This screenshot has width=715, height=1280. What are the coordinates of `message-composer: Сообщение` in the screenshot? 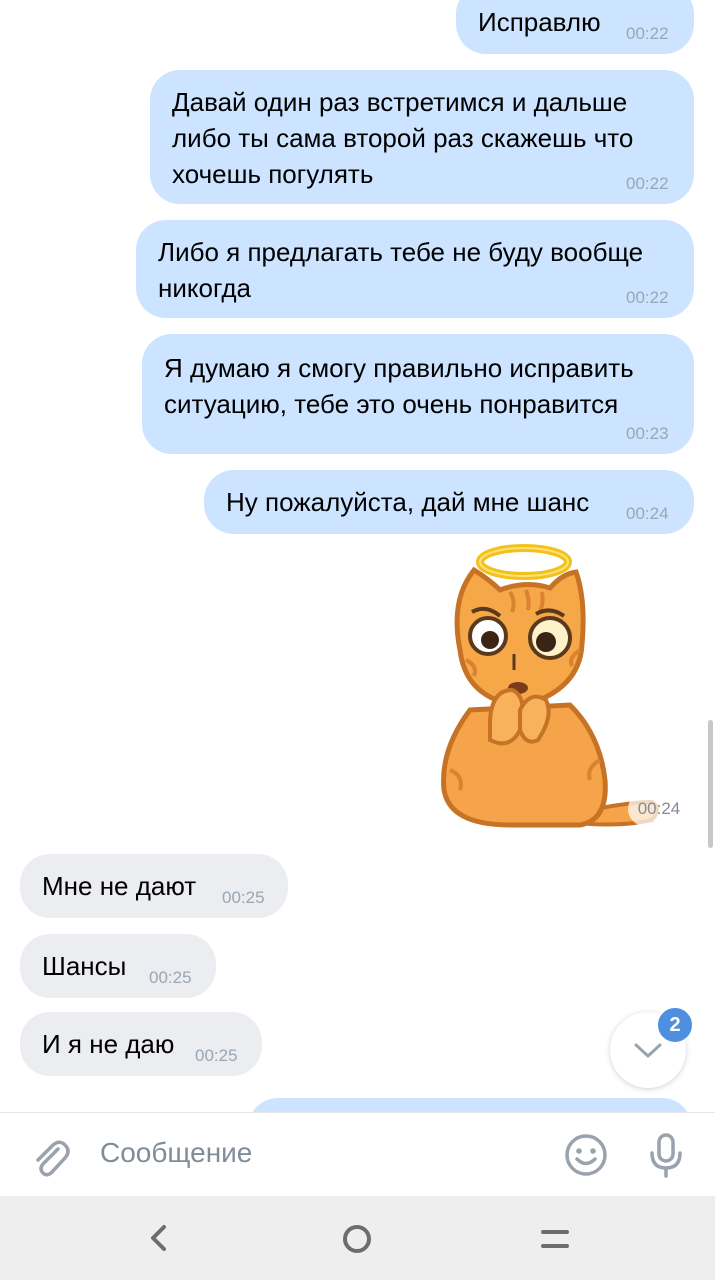 It's located at (357, 1154).